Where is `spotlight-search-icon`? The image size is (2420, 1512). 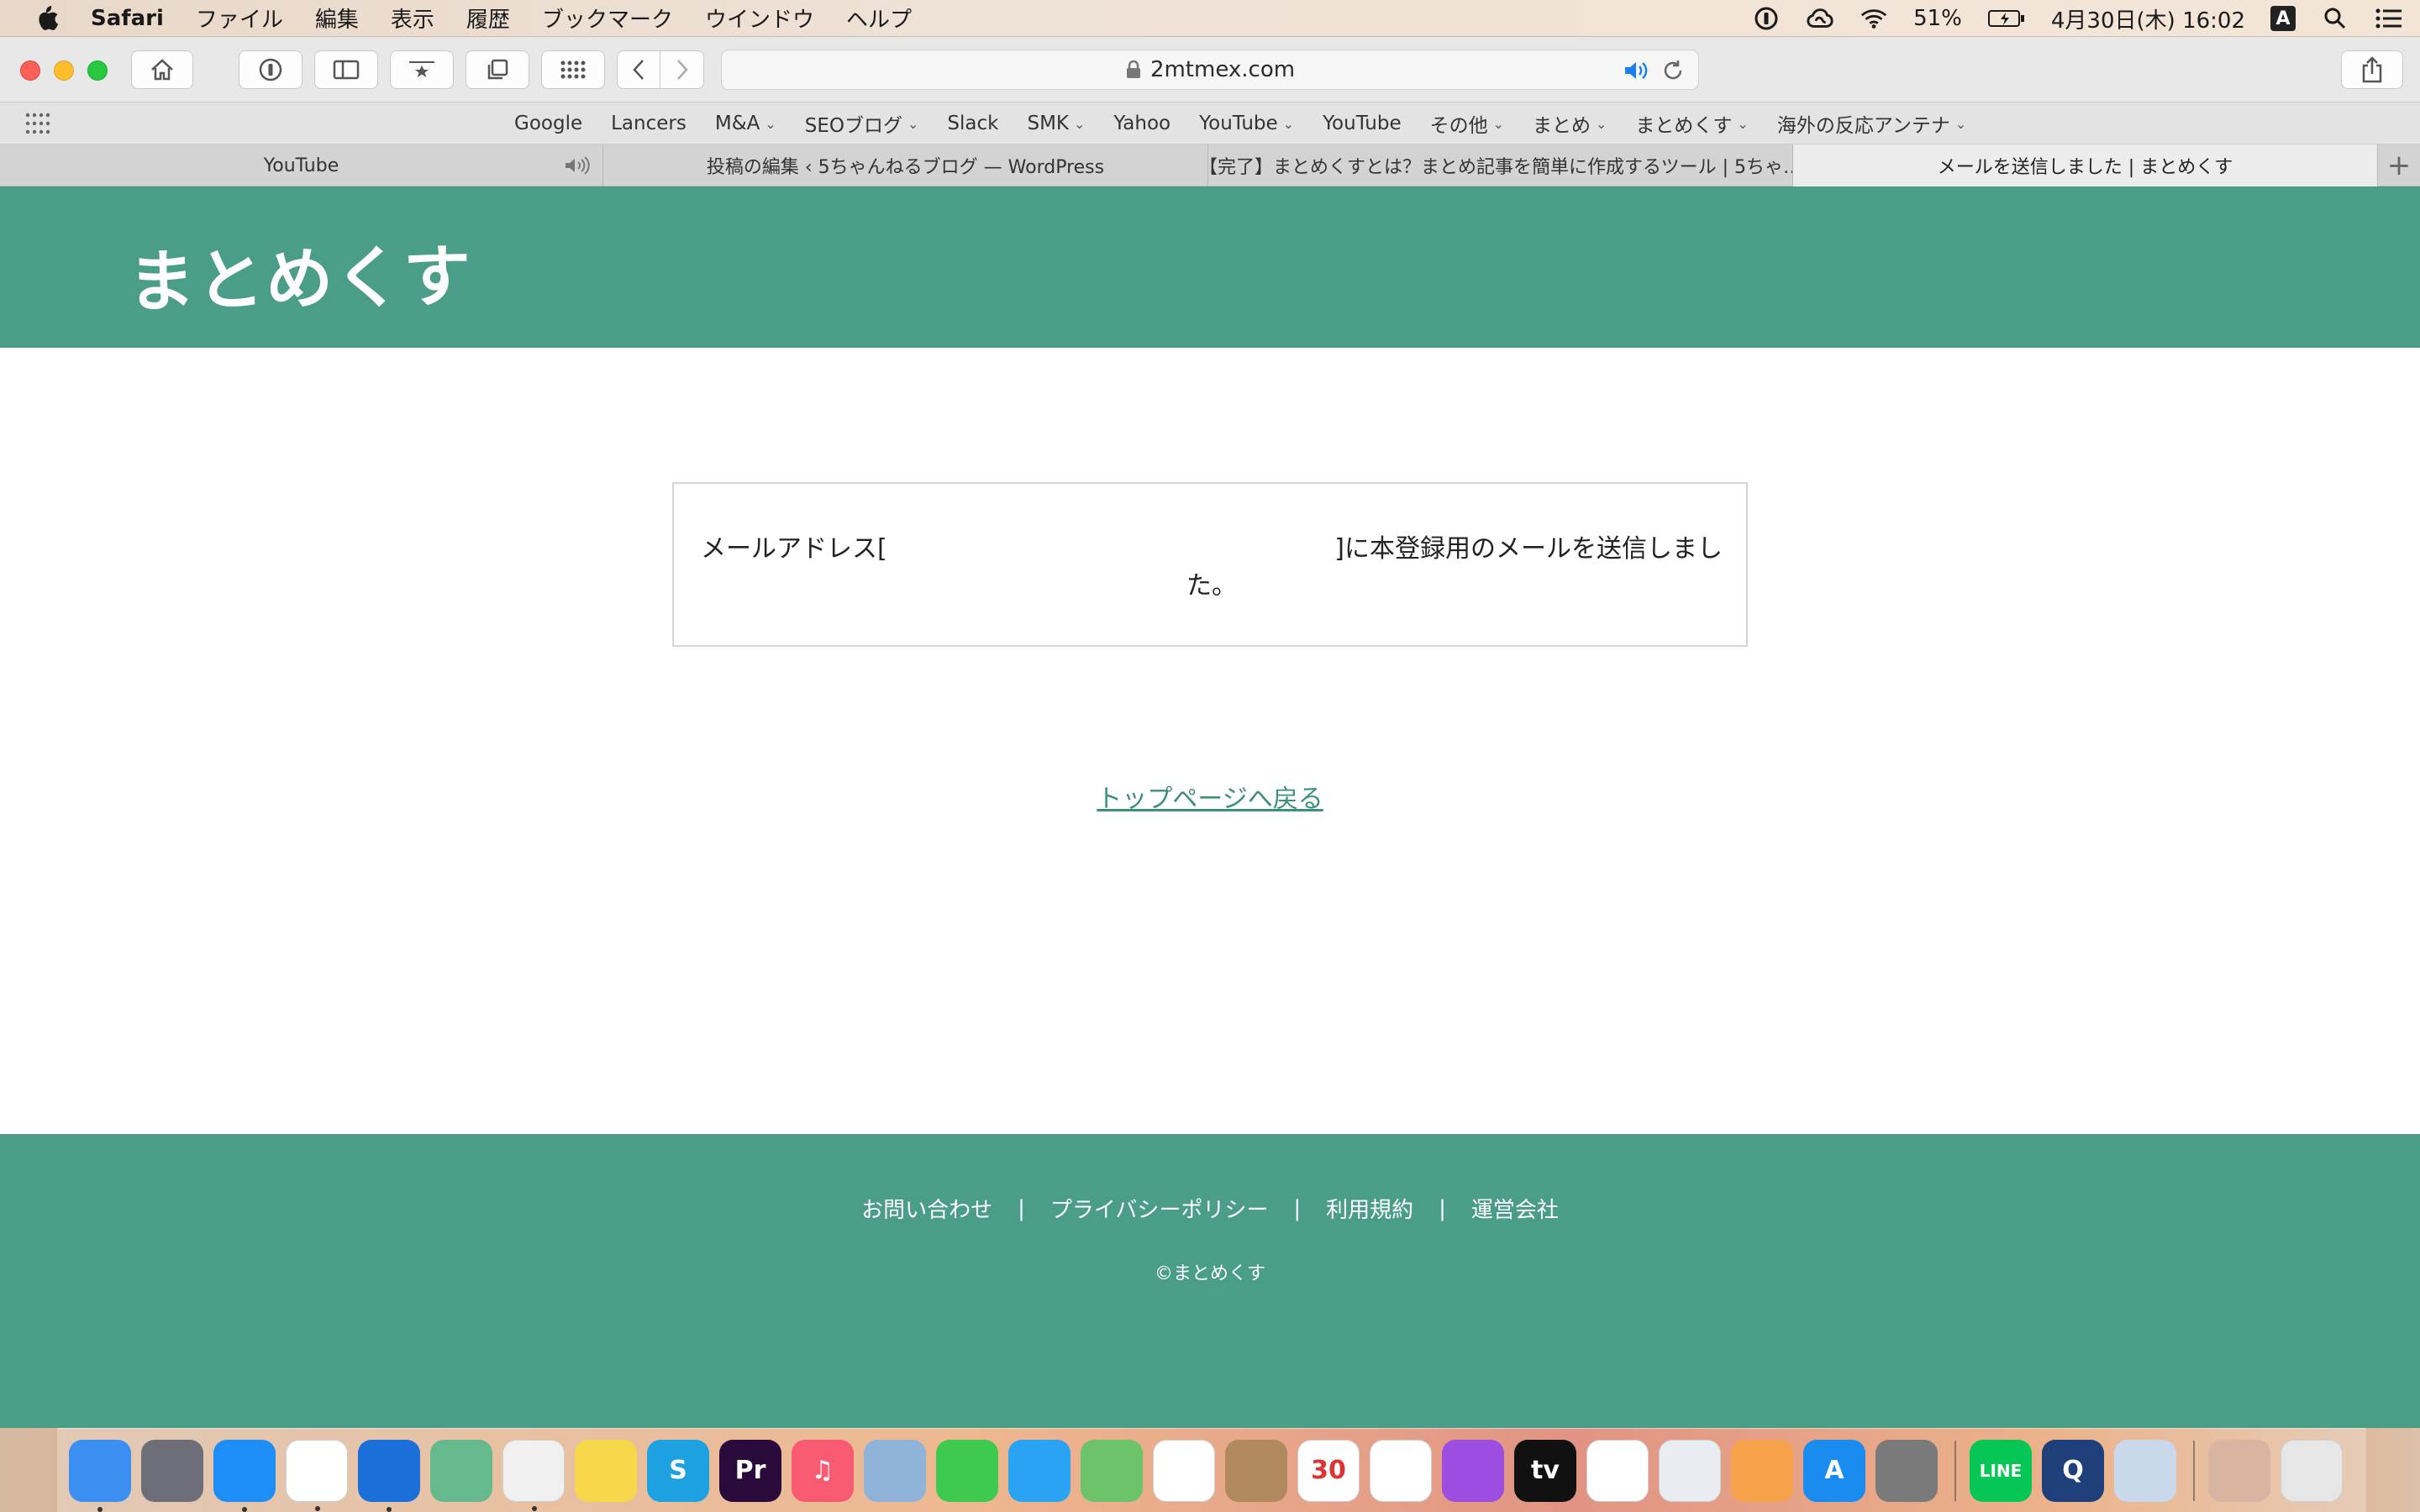 spotlight-search-icon is located at coordinates (2335, 18).